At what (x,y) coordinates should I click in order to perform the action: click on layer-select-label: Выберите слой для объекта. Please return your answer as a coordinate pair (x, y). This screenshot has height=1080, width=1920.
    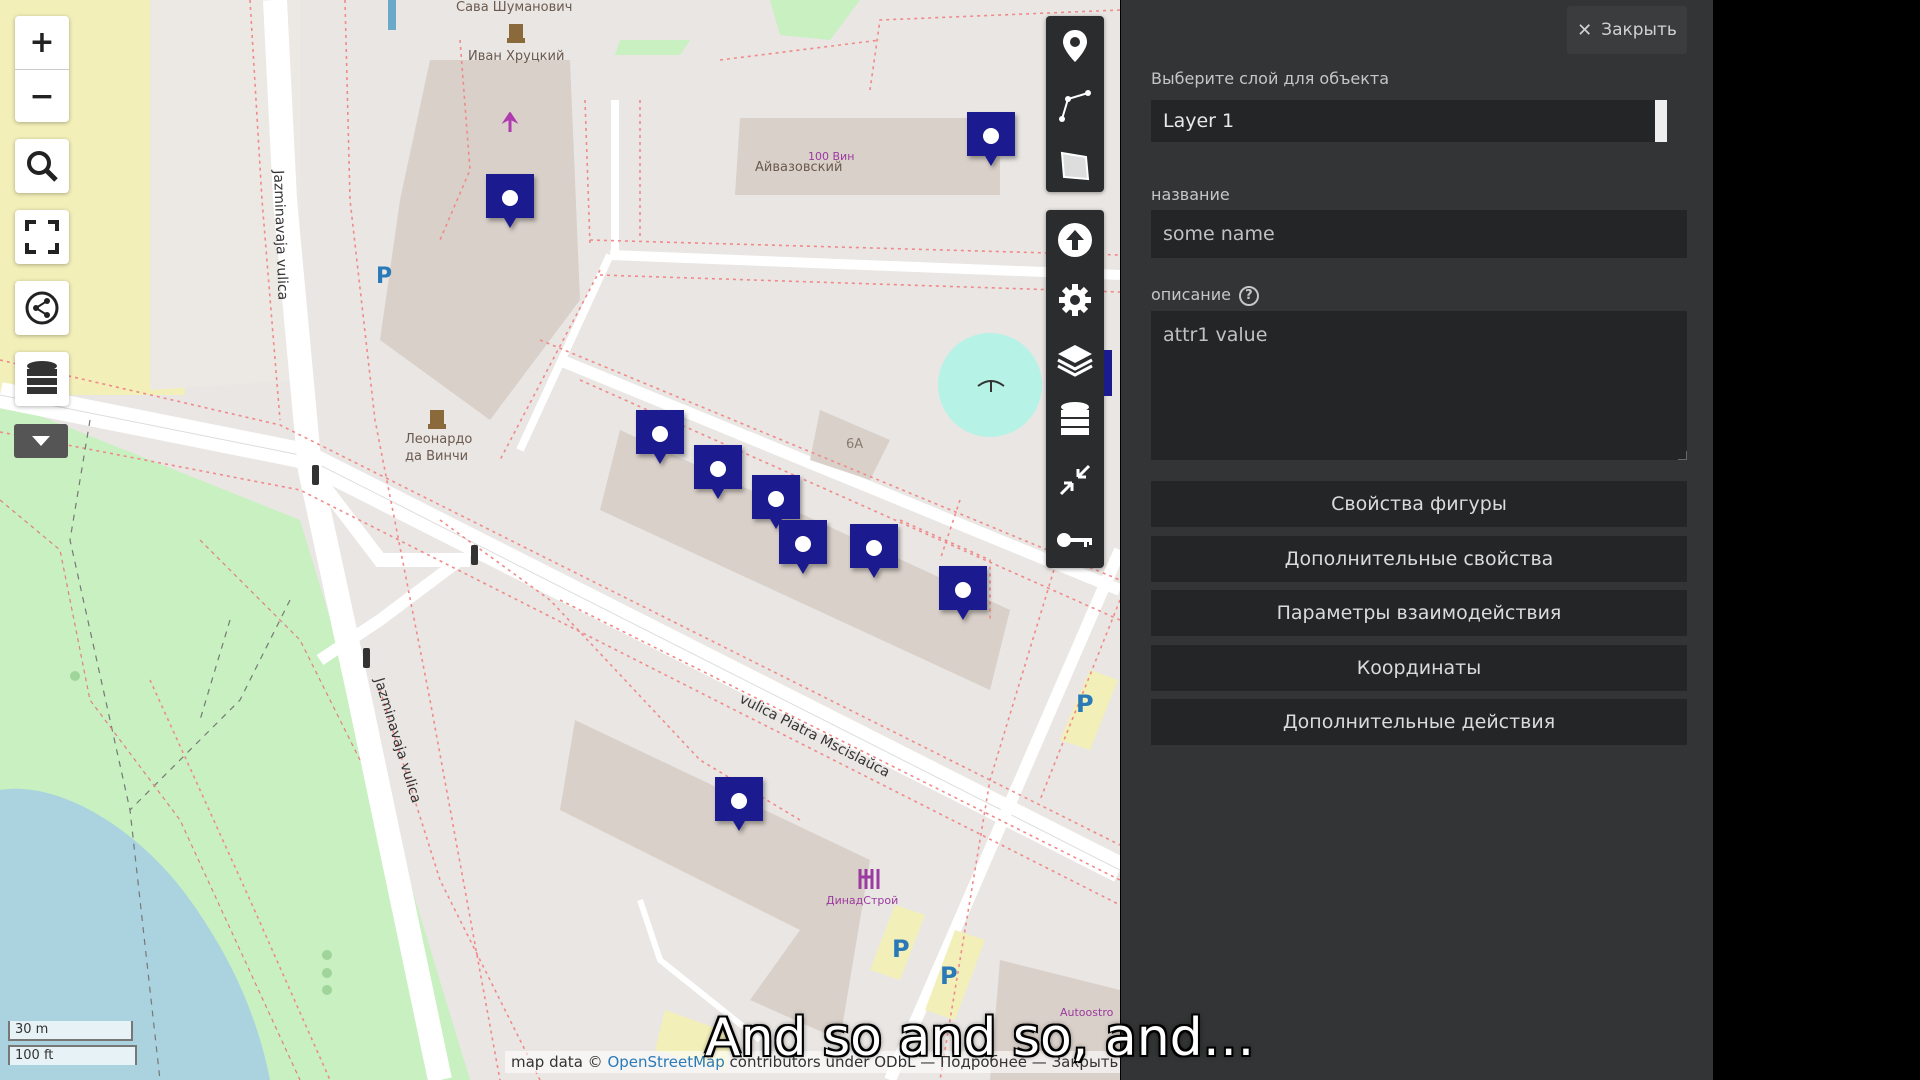
    Looking at the image, I should click on (1270, 78).